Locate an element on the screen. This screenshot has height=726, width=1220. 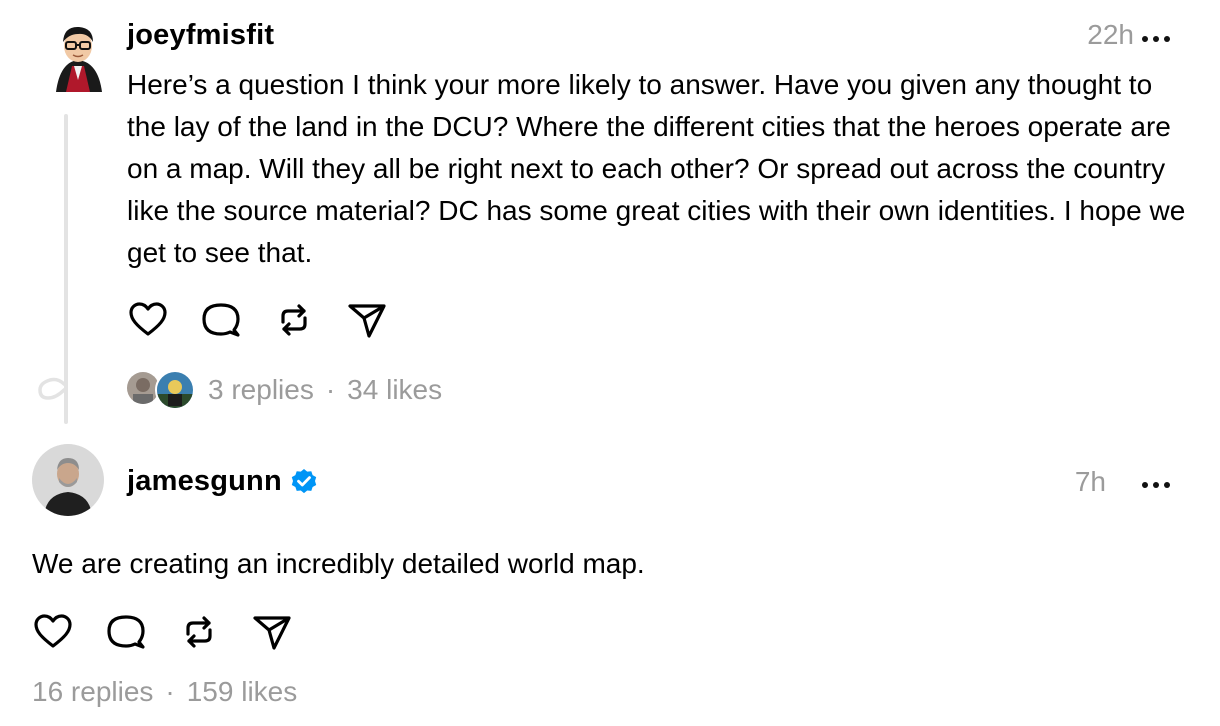
post-timestamp: 22h is located at coordinates (1110, 35).